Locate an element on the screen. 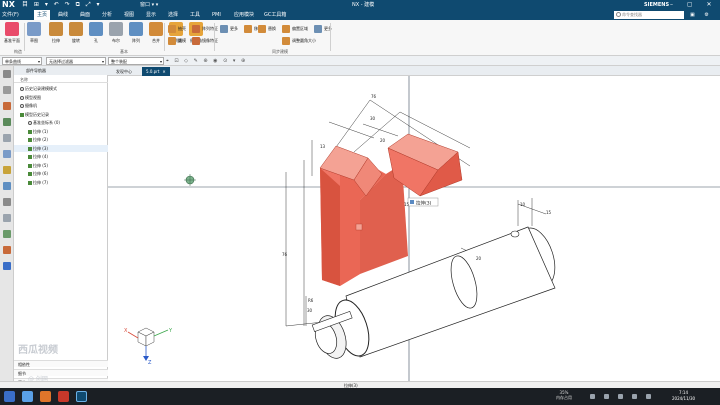 This screenshot has height=405, width=720. ribbon-tool-label: 拉伸 is located at coordinates (56, 40).